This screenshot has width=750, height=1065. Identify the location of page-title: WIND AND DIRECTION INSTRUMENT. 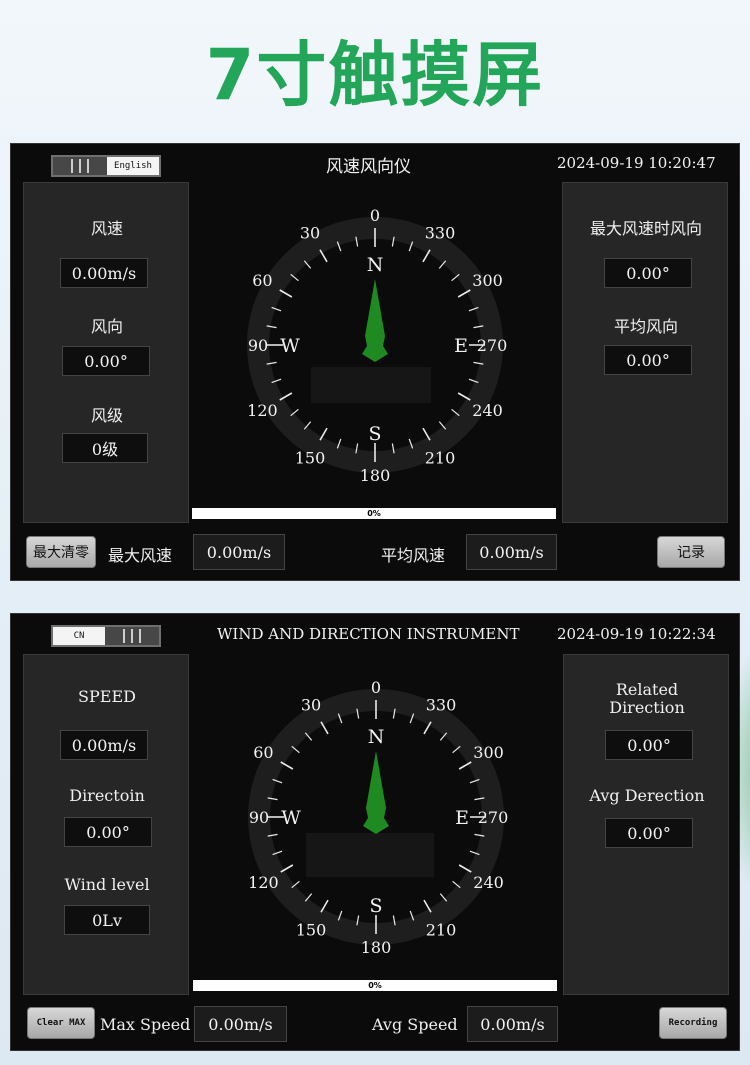
(368, 634).